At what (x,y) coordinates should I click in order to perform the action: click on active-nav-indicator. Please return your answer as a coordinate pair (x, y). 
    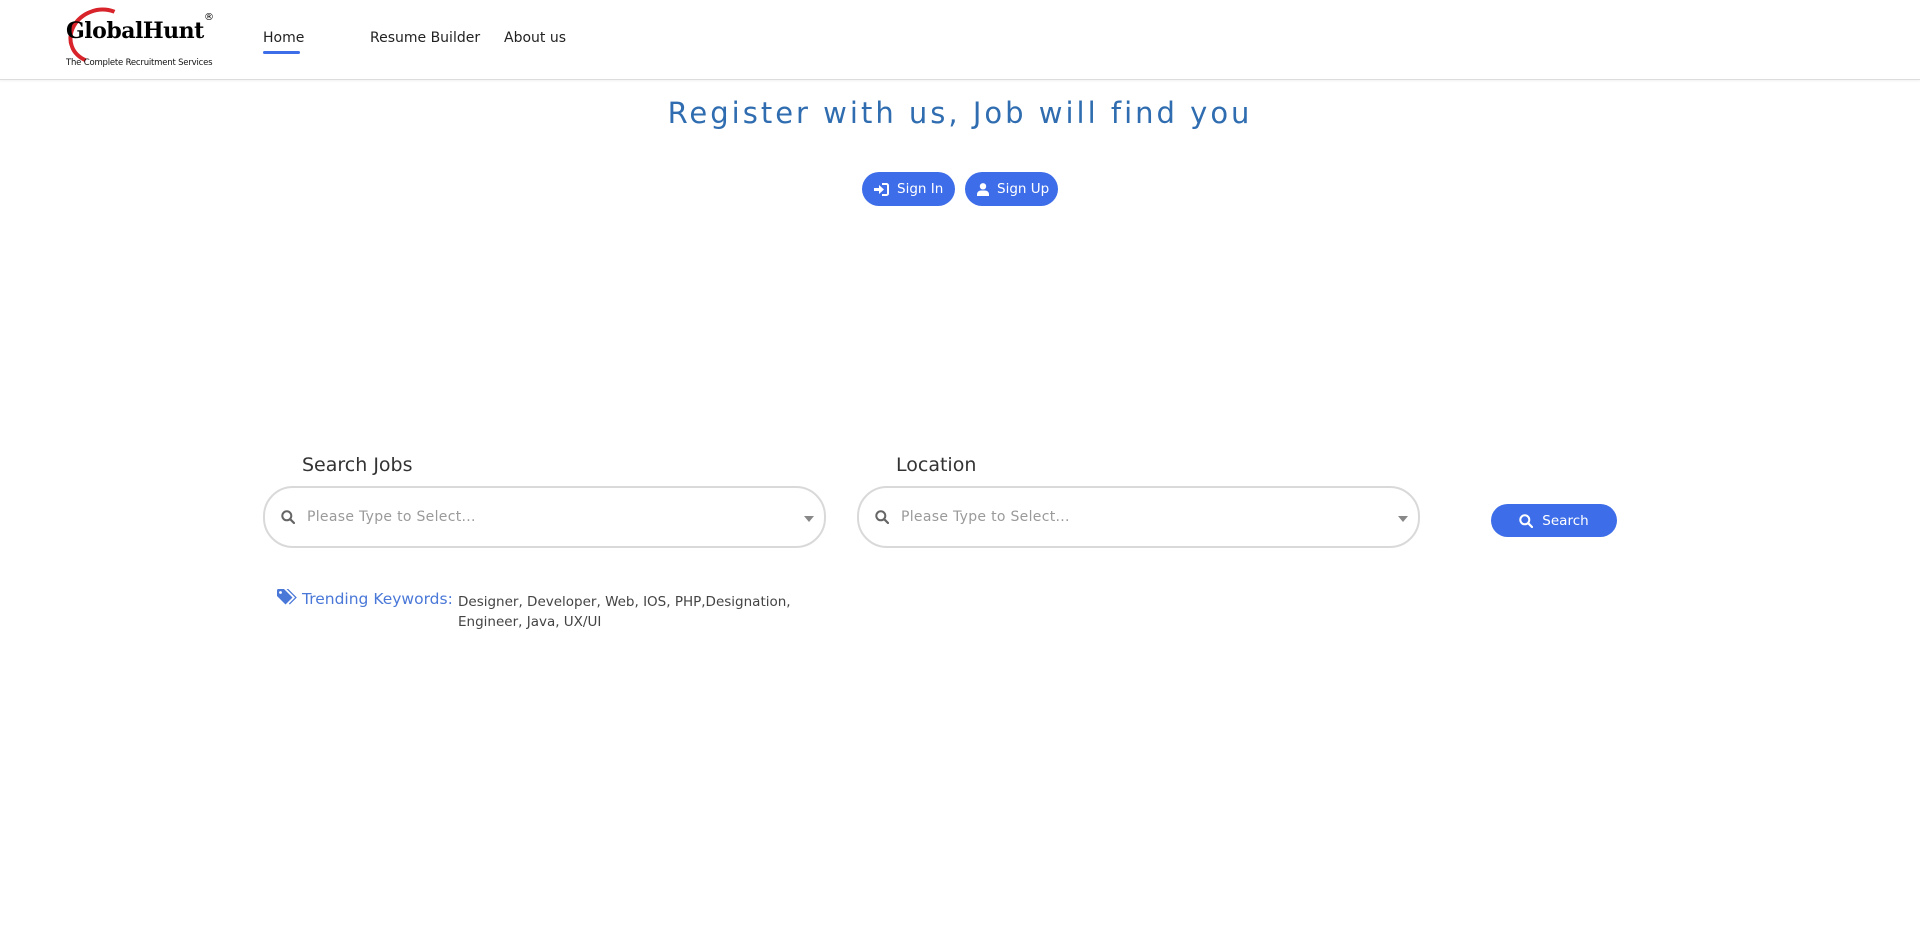
    Looking at the image, I should click on (281, 52).